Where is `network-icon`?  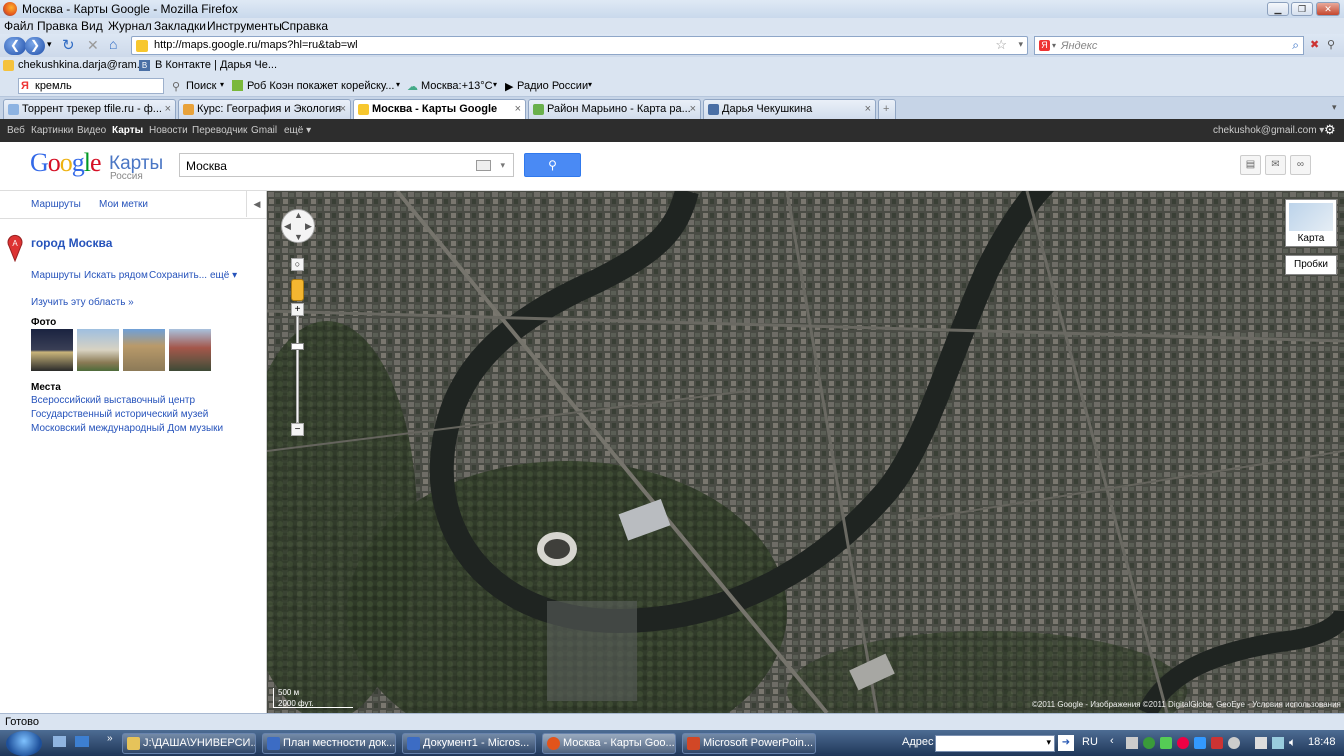
network-icon is located at coordinates (1278, 743).